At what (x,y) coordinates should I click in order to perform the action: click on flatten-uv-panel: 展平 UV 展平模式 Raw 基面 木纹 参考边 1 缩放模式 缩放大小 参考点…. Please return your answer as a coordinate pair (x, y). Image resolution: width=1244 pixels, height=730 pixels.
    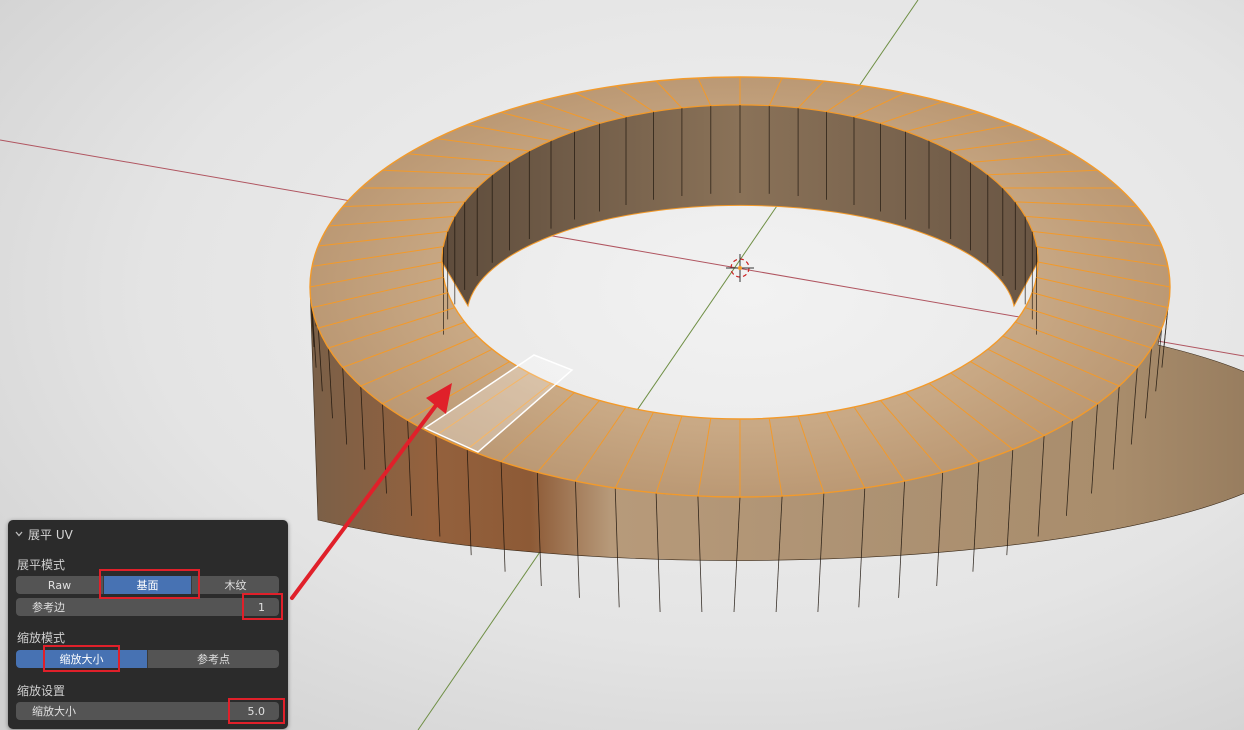
    Looking at the image, I should click on (148, 624).